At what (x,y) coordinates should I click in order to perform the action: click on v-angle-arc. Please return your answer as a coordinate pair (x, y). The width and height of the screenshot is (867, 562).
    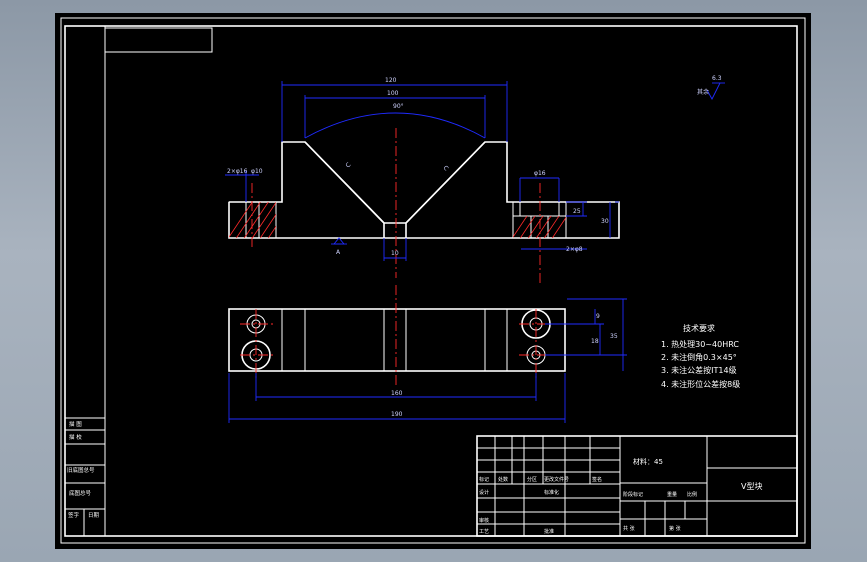
    Looking at the image, I should click on (395, 125).